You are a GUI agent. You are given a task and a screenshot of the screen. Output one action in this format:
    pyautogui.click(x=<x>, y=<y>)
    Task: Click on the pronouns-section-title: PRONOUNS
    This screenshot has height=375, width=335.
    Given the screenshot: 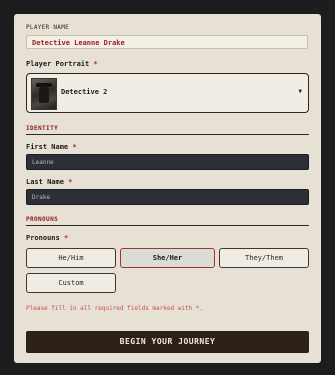 What is the action you would take?
    pyautogui.click(x=42, y=219)
    